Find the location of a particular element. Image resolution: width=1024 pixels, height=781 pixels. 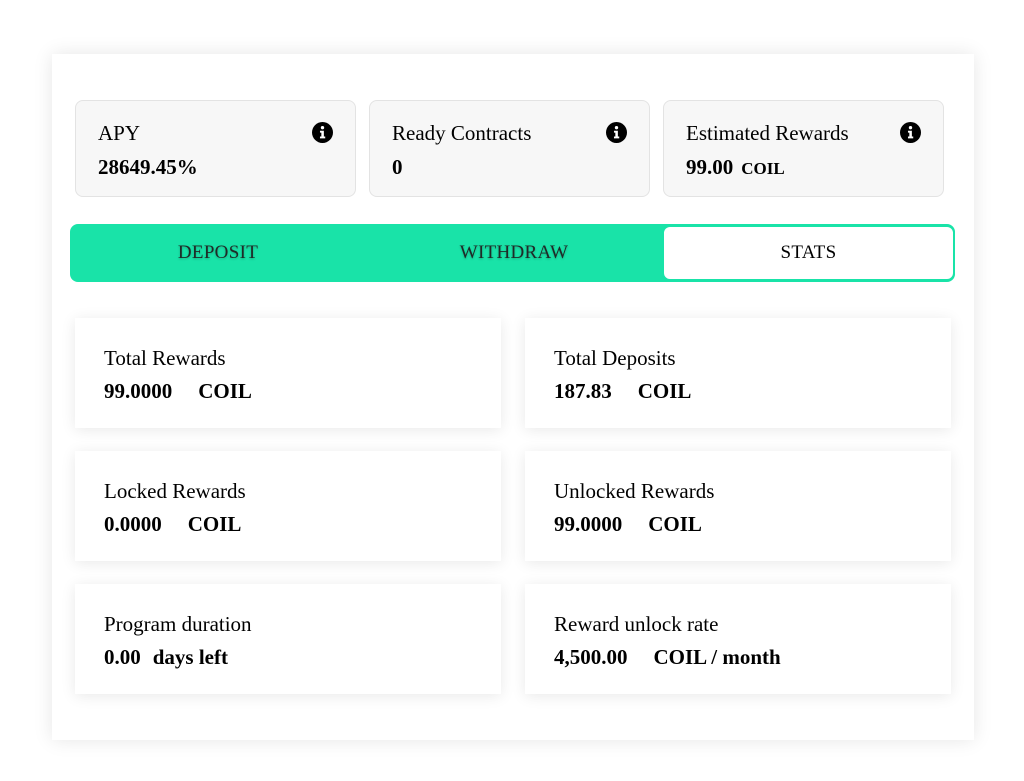

total-deposits-card: Total Deposits 187.83 COIL is located at coordinates (738, 373).